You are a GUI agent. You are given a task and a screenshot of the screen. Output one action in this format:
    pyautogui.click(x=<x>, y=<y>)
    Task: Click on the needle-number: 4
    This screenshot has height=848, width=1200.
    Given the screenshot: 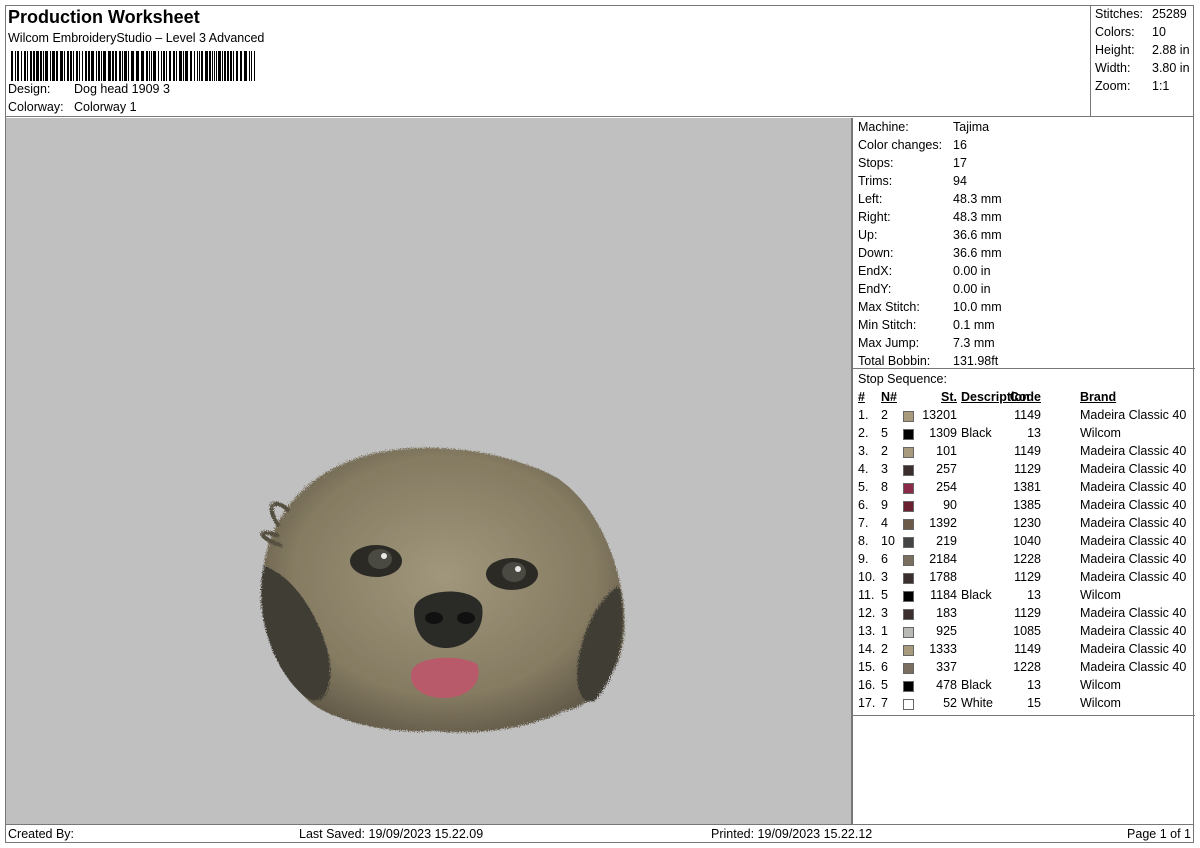 What is the action you would take?
    pyautogui.click(x=884, y=523)
    